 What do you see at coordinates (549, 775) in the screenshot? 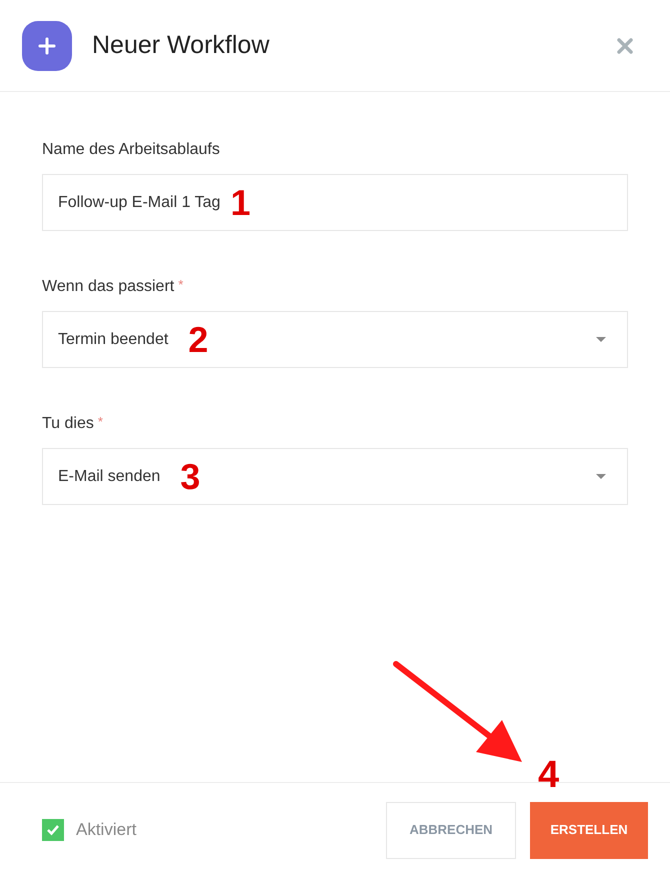
I see `step-number: 4` at bounding box center [549, 775].